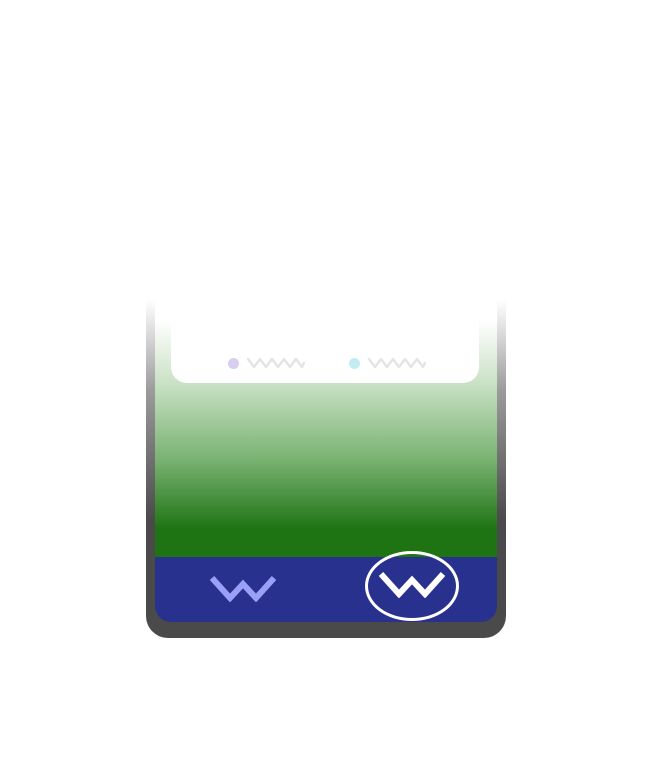  Describe the element at coordinates (325, 271) in the screenshot. I see `content-card` at that location.